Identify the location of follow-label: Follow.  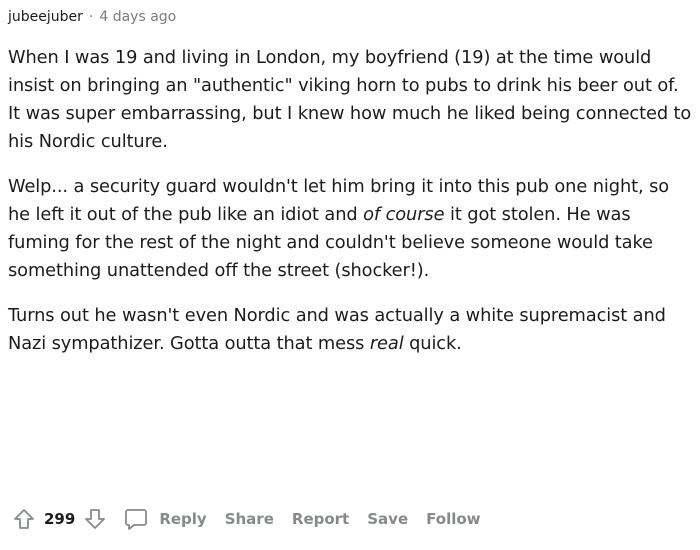
(453, 519).